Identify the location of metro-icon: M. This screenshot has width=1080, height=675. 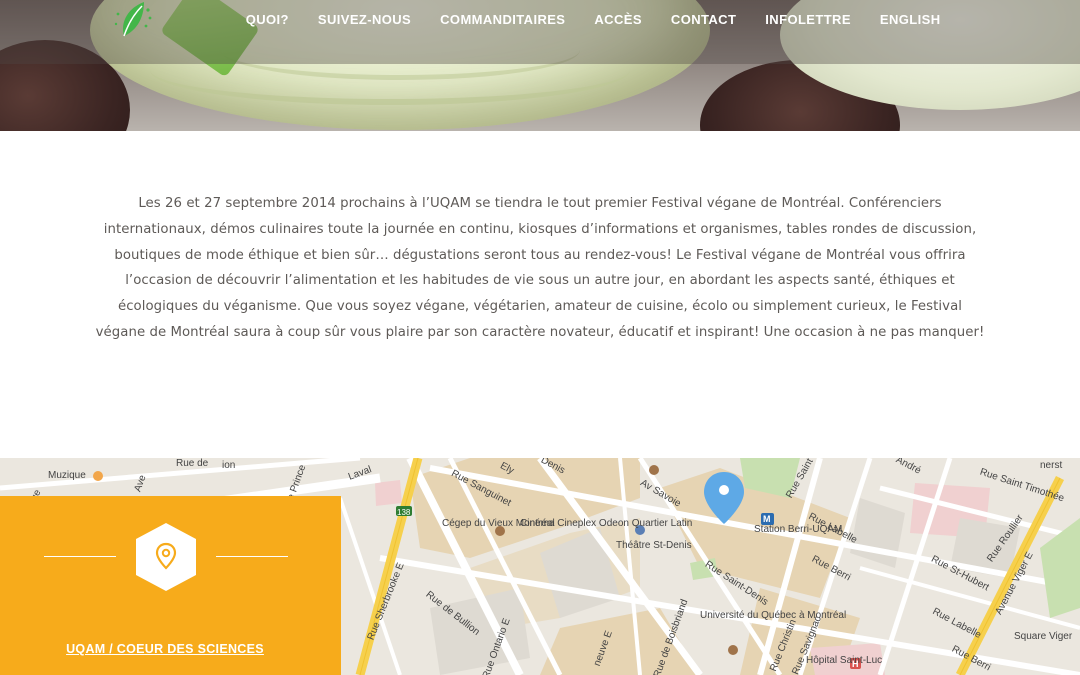
(767, 519).